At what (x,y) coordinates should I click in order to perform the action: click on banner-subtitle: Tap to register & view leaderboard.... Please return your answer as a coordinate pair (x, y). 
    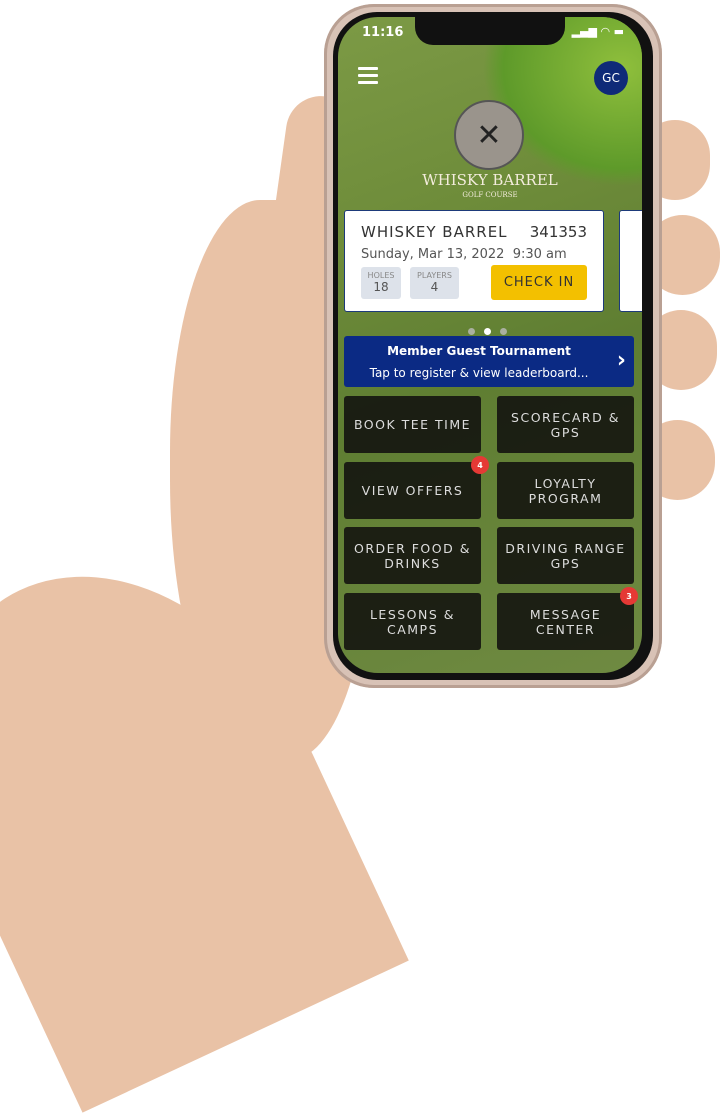
    Looking at the image, I should click on (479, 373).